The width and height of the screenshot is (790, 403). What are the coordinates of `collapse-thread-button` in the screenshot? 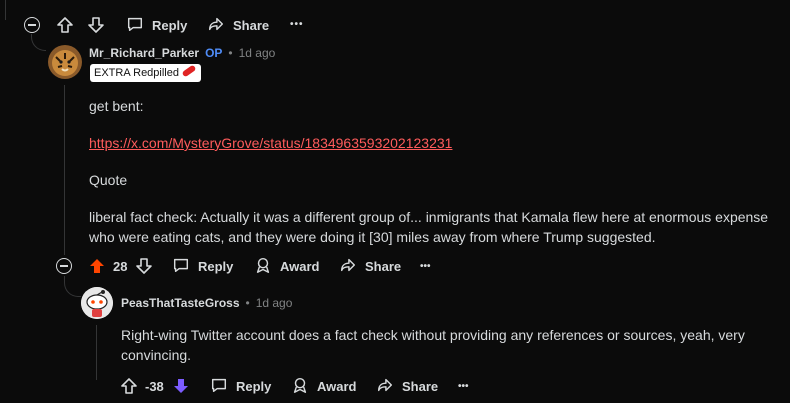 It's located at (32, 25).